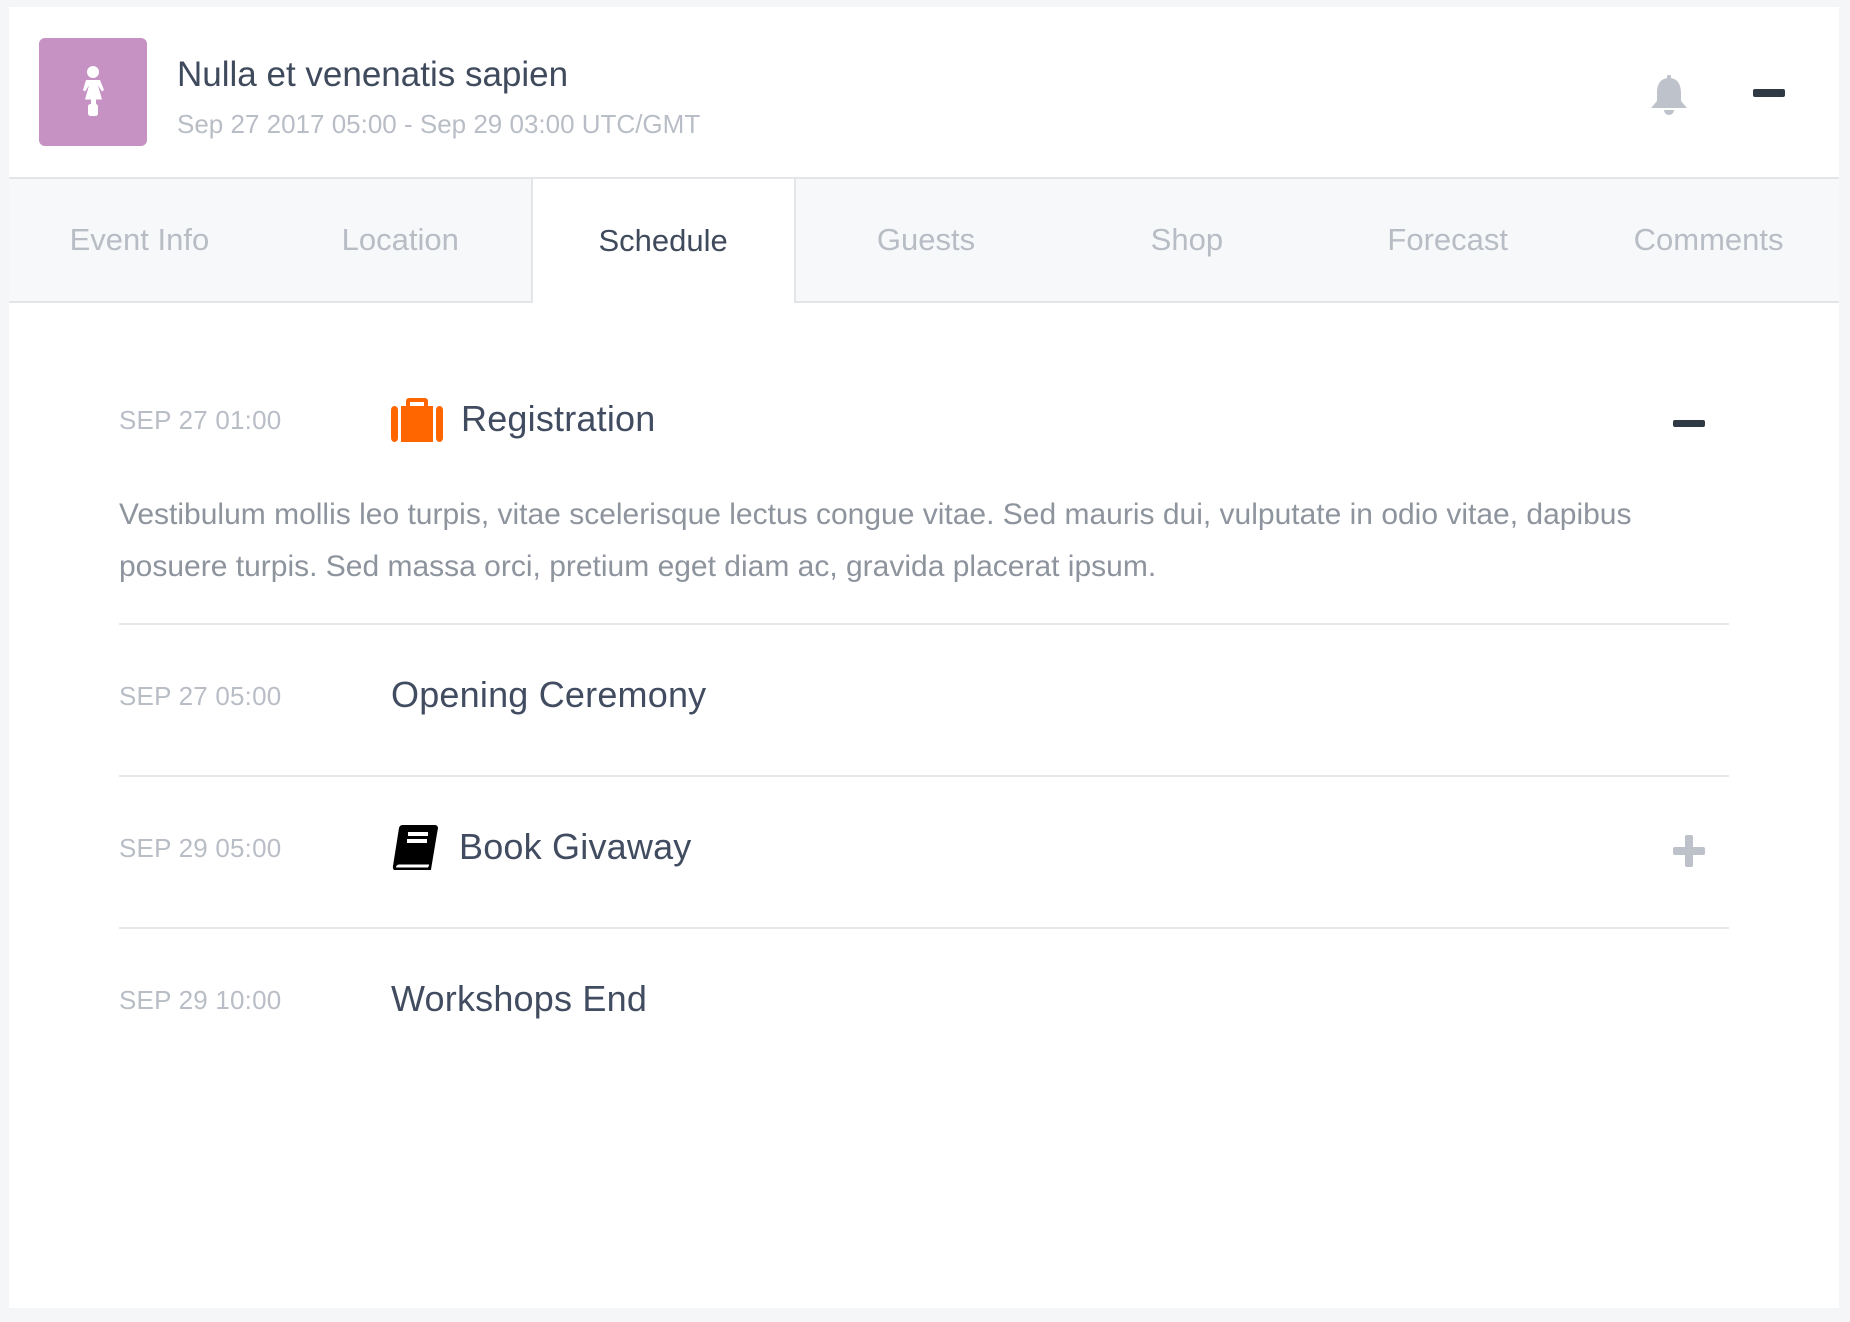 Image resolution: width=1850 pixels, height=1322 pixels. Describe the element at coordinates (200, 1000) in the screenshot. I see `schedule-time: SEP 29 10:00` at that location.